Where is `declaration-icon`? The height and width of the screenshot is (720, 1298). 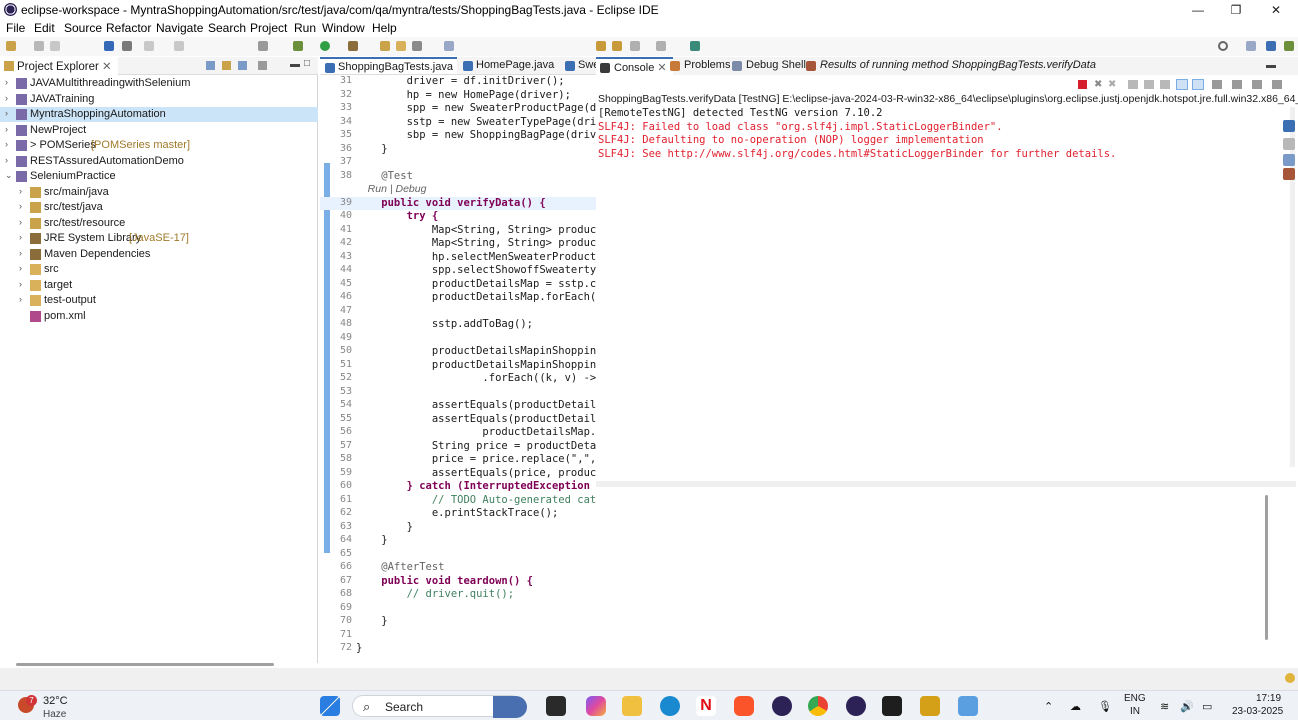 declaration-icon is located at coordinates (1289, 174).